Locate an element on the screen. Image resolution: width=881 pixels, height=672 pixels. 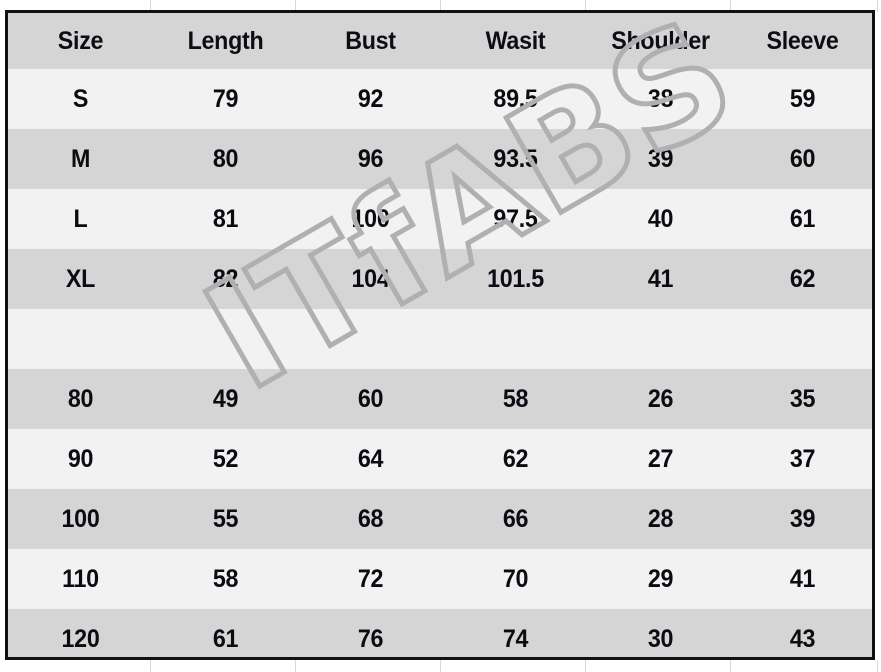
cell-wasit: 101.5 is located at coordinates (515, 278).